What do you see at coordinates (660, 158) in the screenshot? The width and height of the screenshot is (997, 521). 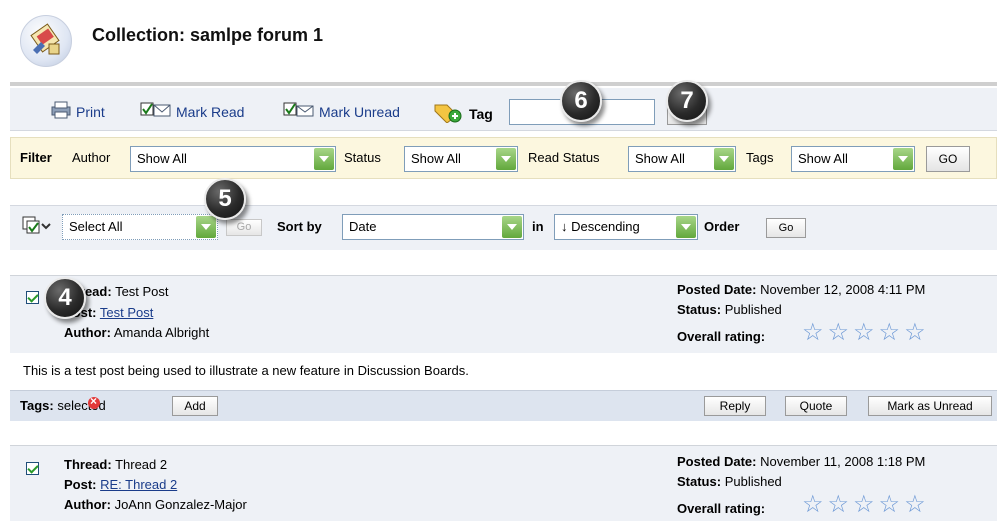 I see `read-status-select-value: Show All` at bounding box center [660, 158].